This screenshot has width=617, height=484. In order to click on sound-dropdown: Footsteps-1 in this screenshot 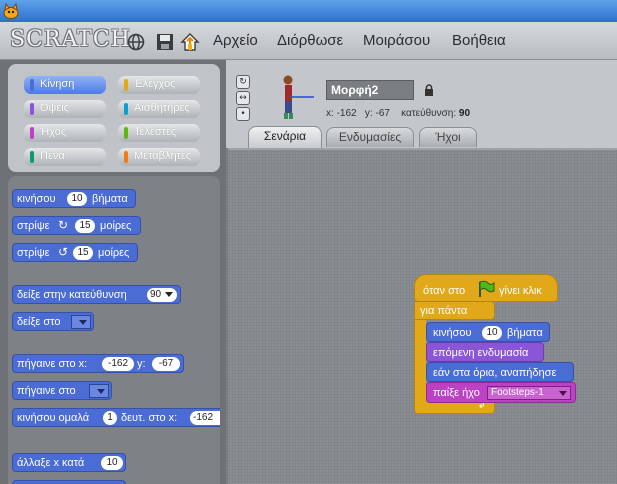, I will do `click(529, 393)`.